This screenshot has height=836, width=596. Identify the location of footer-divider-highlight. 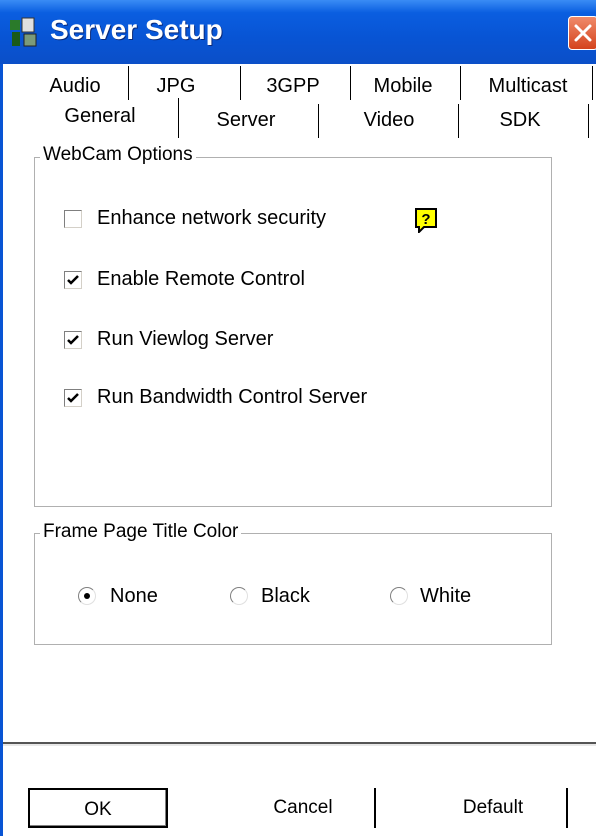
(299, 745).